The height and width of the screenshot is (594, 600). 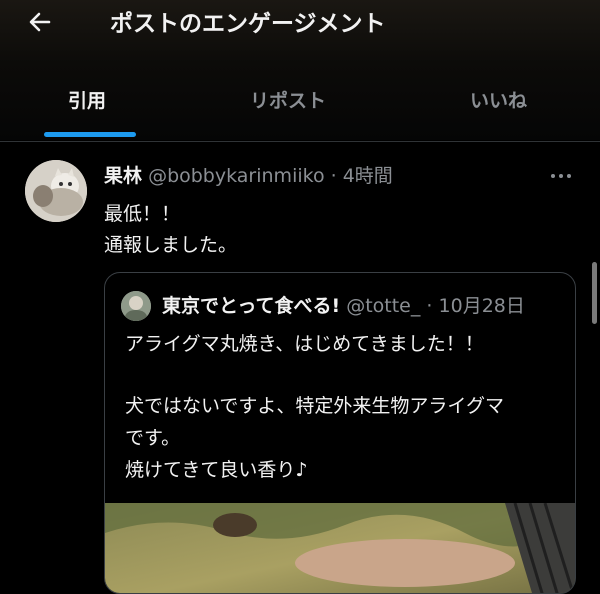 What do you see at coordinates (288, 99) in the screenshot?
I see `tab-reposts: リポスト` at bounding box center [288, 99].